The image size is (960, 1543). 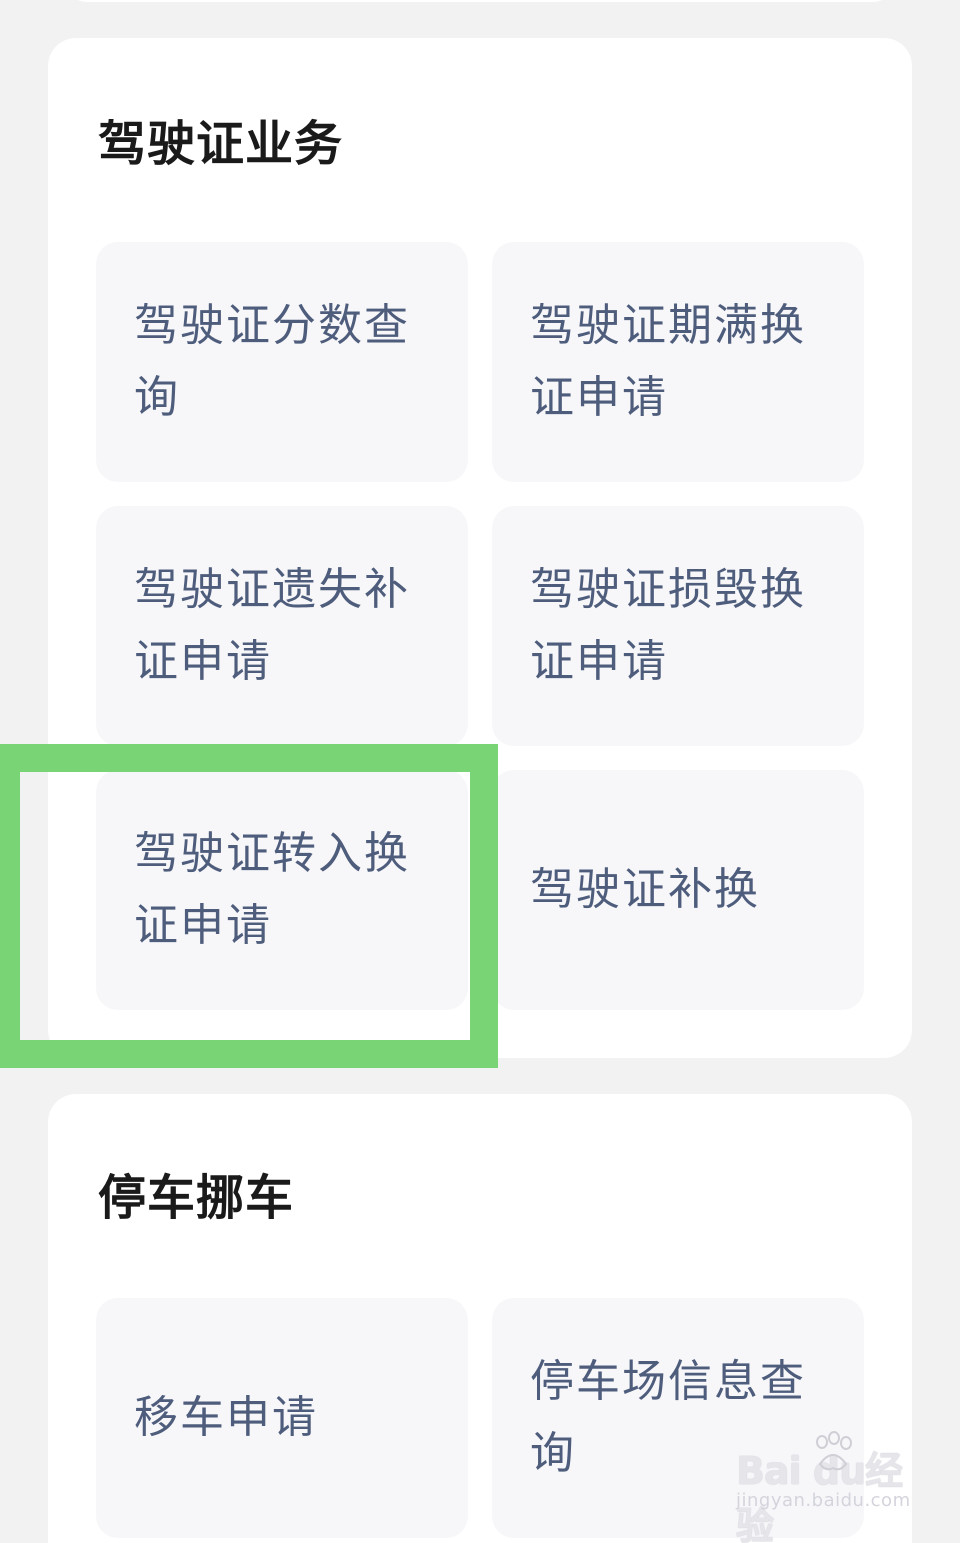 What do you see at coordinates (196, 1198) in the screenshot?
I see `section-title: 停车挪车` at bounding box center [196, 1198].